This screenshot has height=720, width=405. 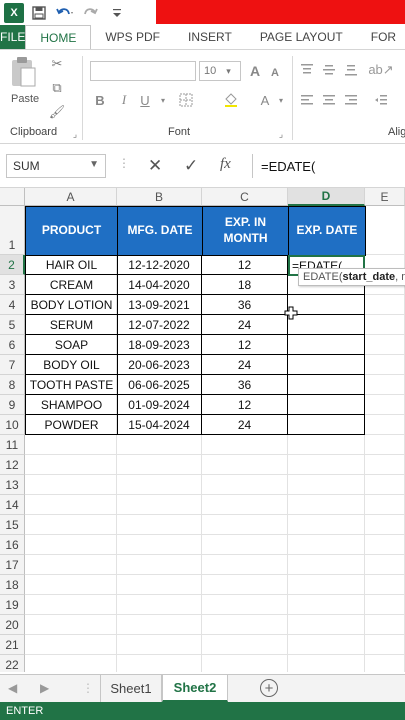 What do you see at coordinates (381, 100) in the screenshot?
I see `decrease-indent-icon` at bounding box center [381, 100].